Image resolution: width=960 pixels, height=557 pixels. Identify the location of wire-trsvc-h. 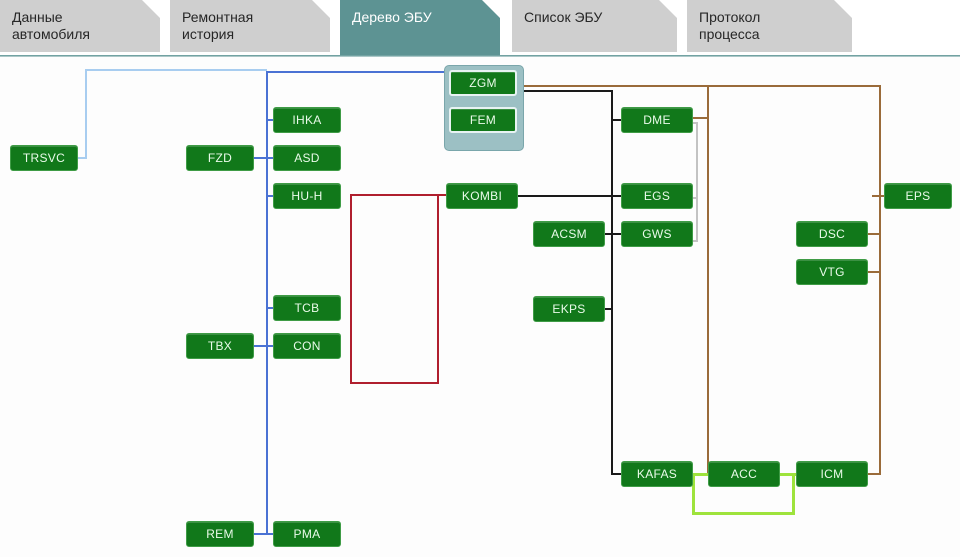
(176, 70).